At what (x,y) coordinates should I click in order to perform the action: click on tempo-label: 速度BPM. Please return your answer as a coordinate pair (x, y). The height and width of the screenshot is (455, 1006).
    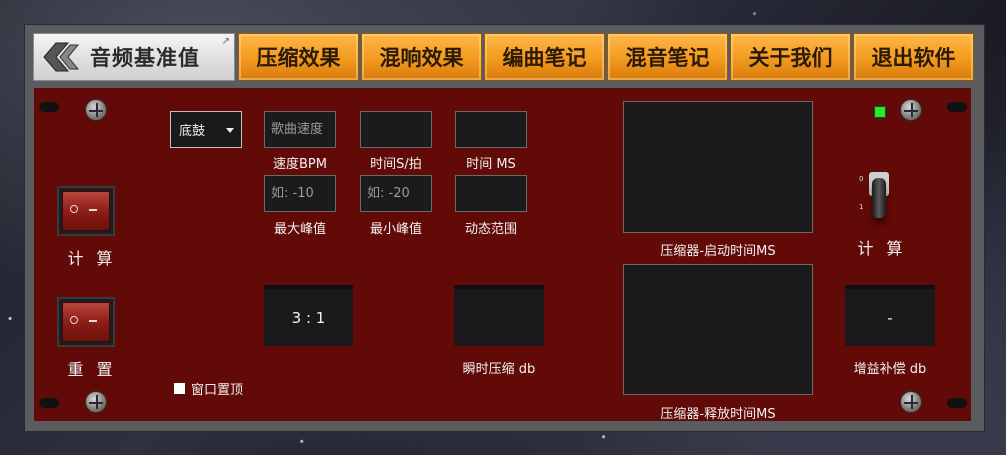
    Looking at the image, I should click on (300, 164).